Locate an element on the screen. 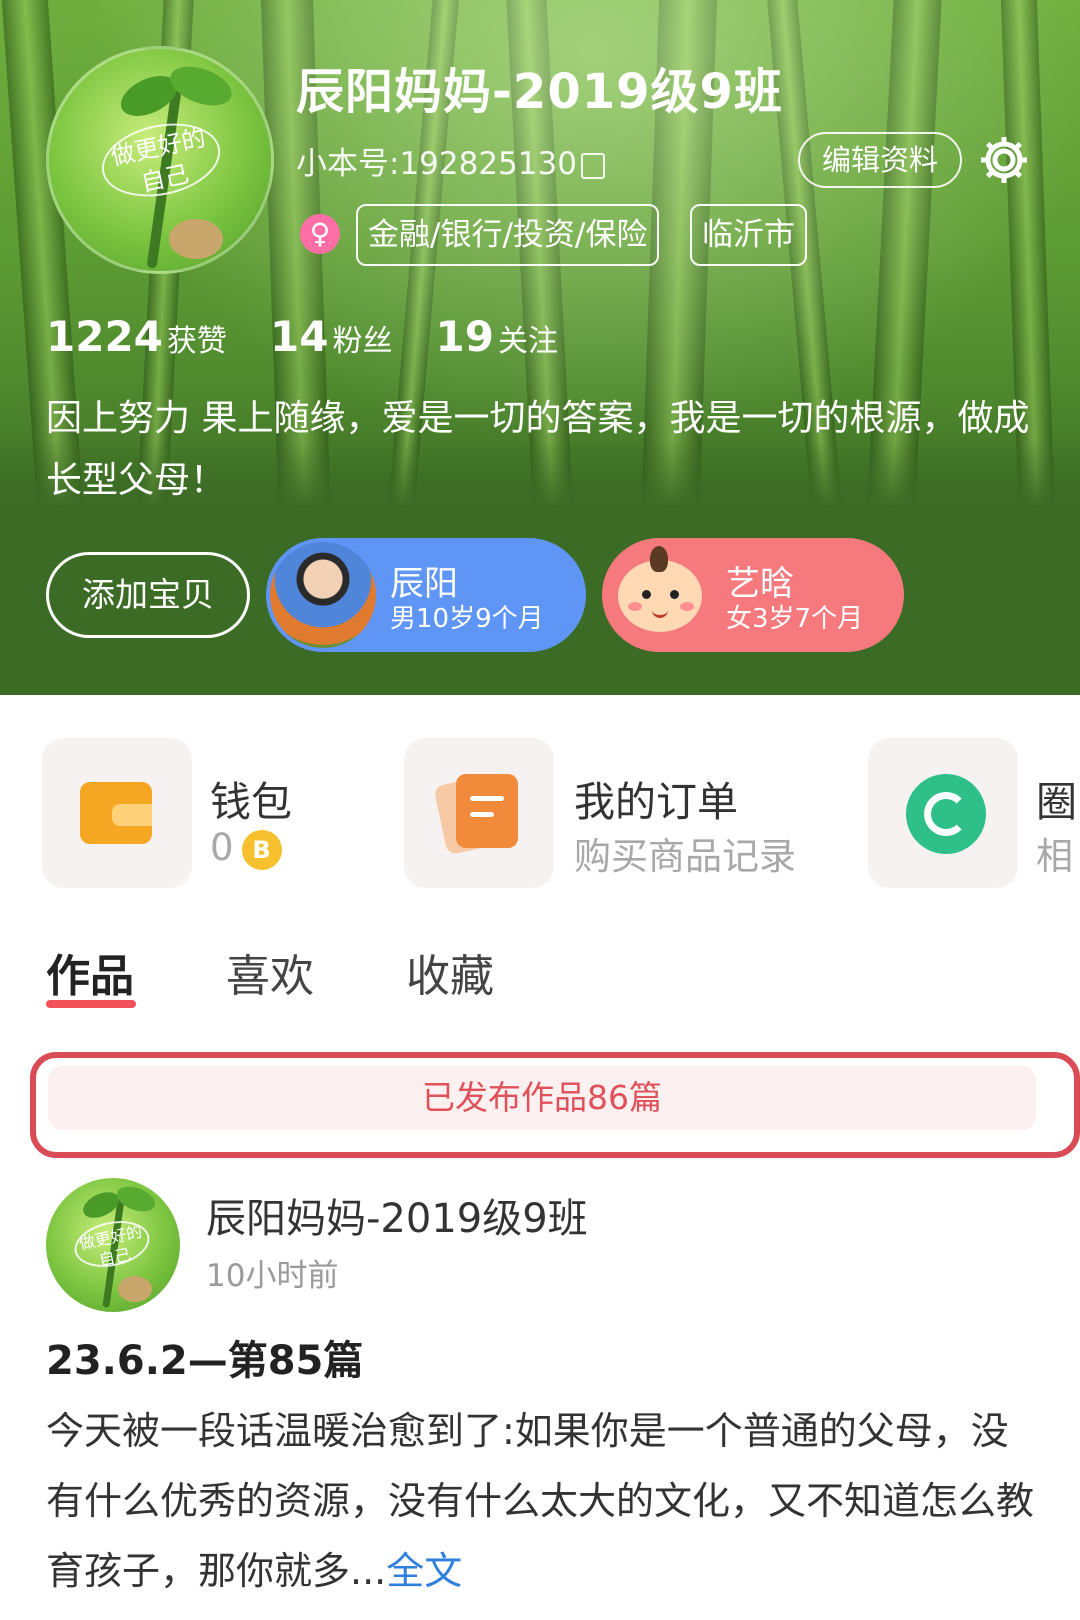 The height and width of the screenshot is (1620, 1080). profile-user-id: 小本号:192825130 is located at coordinates (450, 160).